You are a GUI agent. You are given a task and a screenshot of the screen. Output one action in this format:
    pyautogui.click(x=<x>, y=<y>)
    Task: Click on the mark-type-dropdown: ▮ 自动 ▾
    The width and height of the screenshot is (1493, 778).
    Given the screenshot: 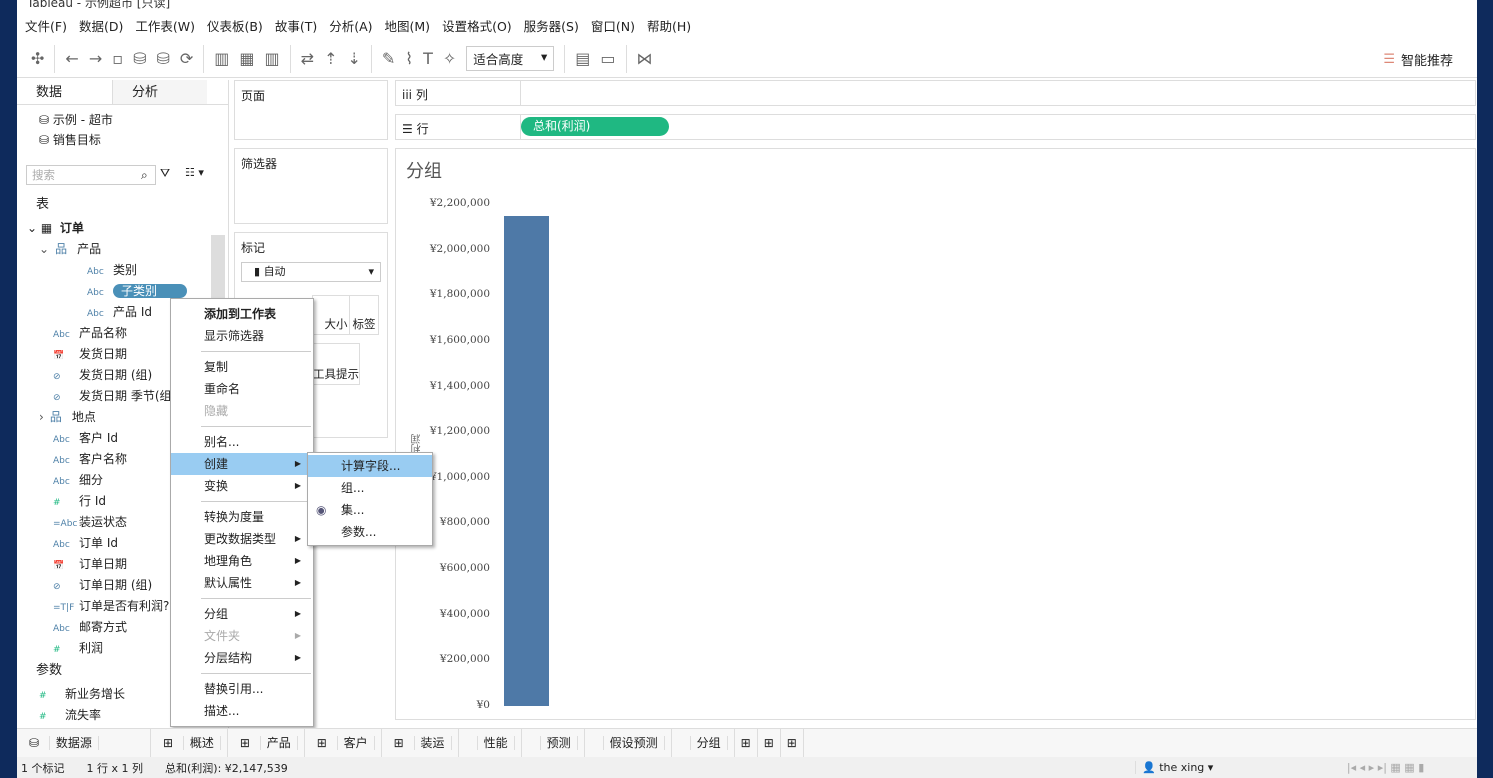 What is the action you would take?
    pyautogui.click(x=311, y=272)
    